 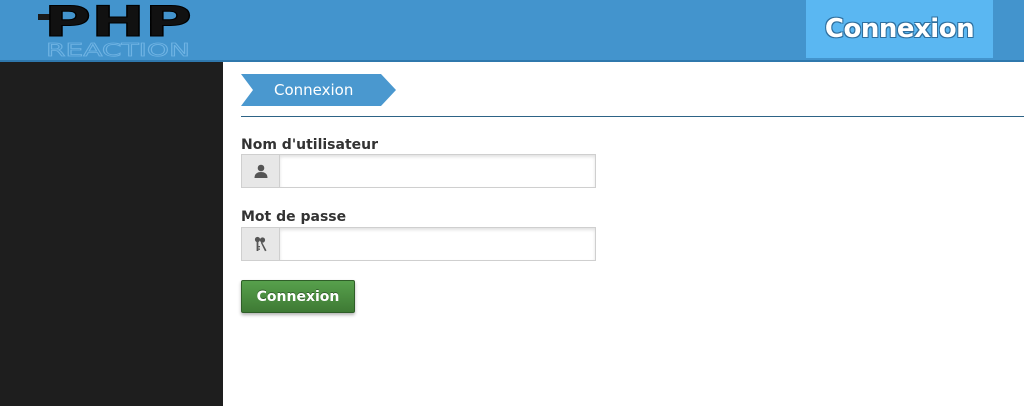 I want to click on logo-text-sub: REACTION, so click(x=118, y=50).